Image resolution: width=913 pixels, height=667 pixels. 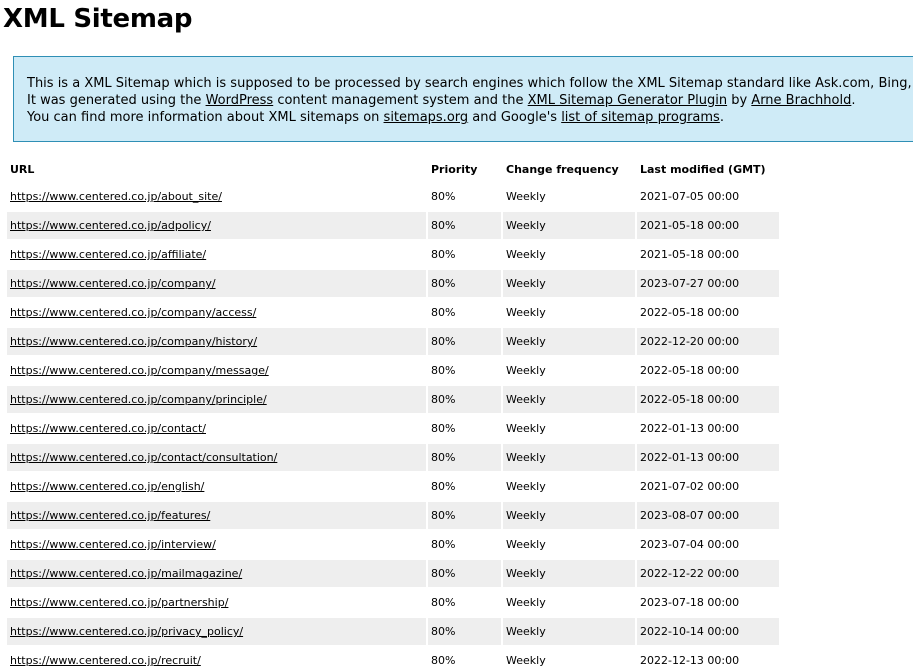 I want to click on url-link: https://www.centered.co.jp/features/, so click(x=110, y=515).